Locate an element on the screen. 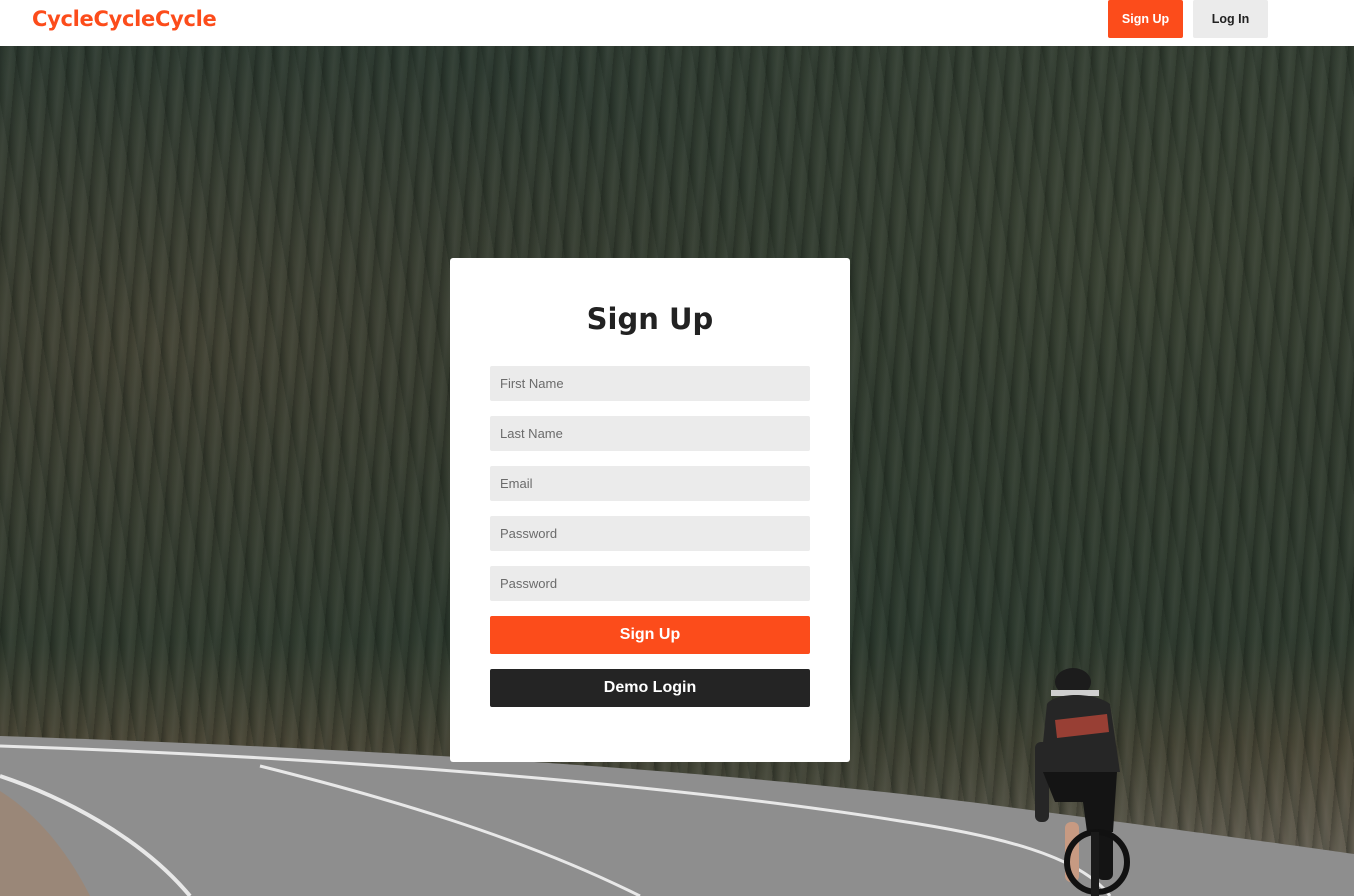  last-name-input is located at coordinates (650, 433).